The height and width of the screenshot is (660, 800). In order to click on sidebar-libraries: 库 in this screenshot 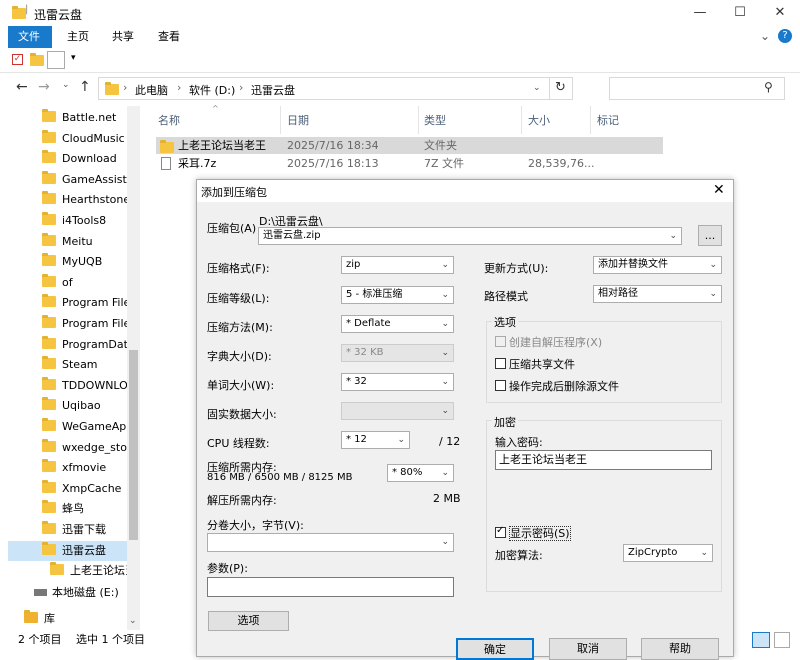, I will do `click(39, 619)`.